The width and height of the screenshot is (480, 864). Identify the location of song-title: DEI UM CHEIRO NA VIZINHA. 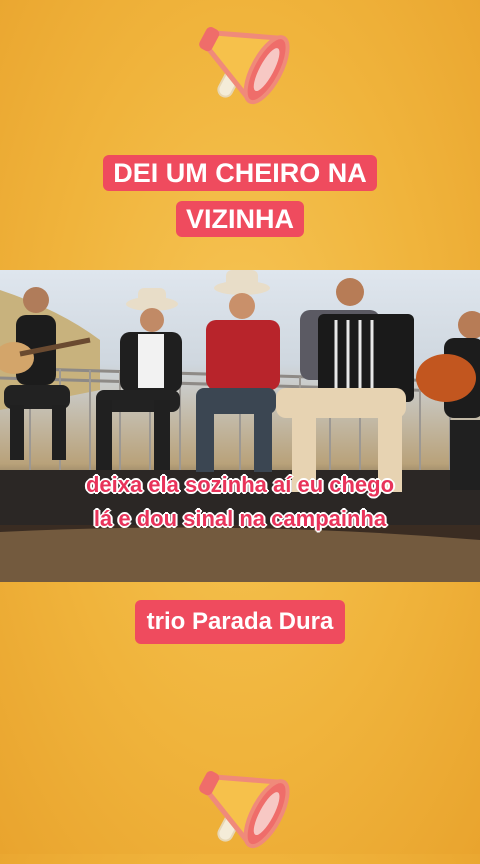
(240, 196).